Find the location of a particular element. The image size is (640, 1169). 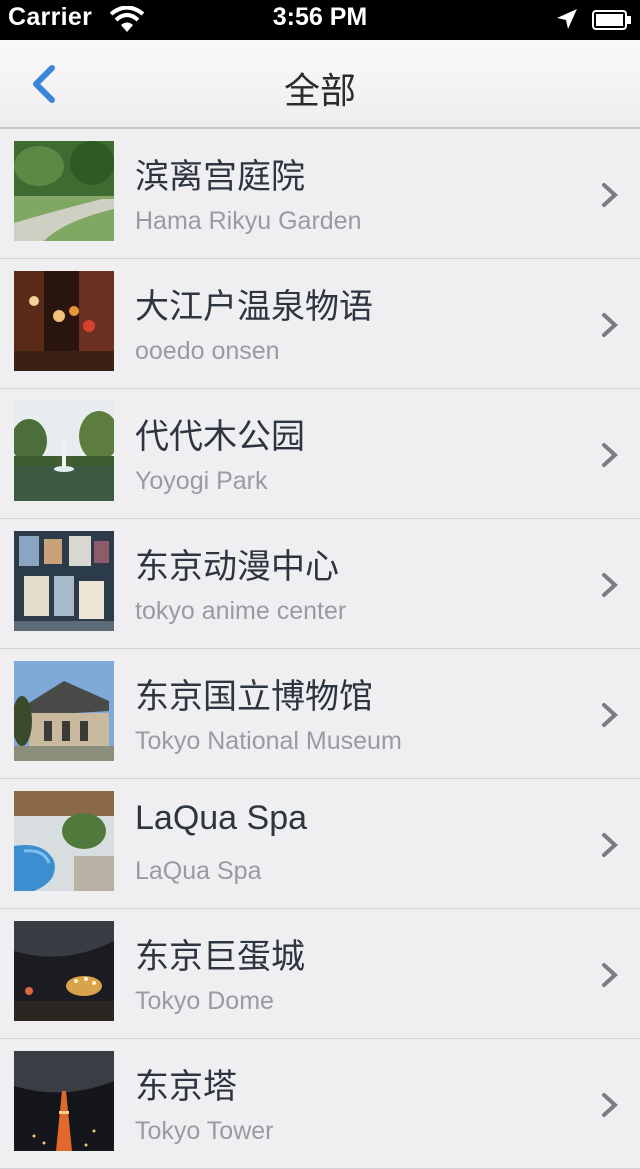

item-subtitle: LaQua Spa is located at coordinates (198, 871).